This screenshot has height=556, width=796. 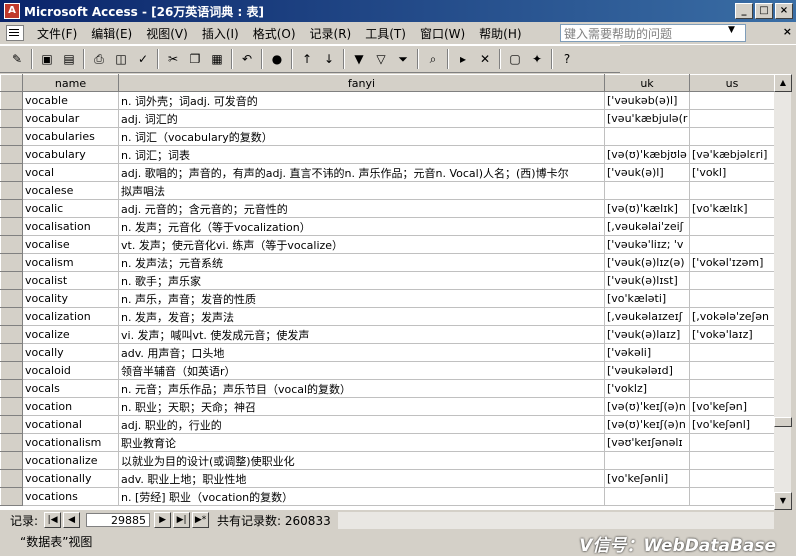 What do you see at coordinates (70, 442) in the screenshot?
I see `cell-name: vocationalism` at bounding box center [70, 442].